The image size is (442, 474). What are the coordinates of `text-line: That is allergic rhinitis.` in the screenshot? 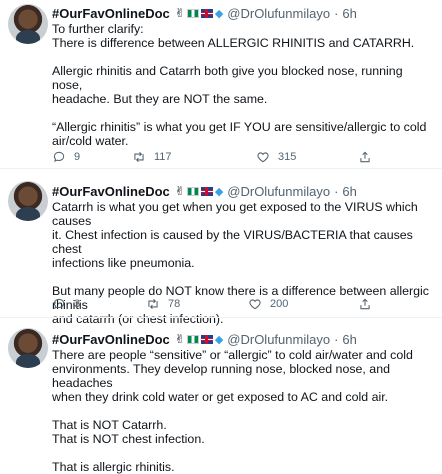 It's located at (113, 467).